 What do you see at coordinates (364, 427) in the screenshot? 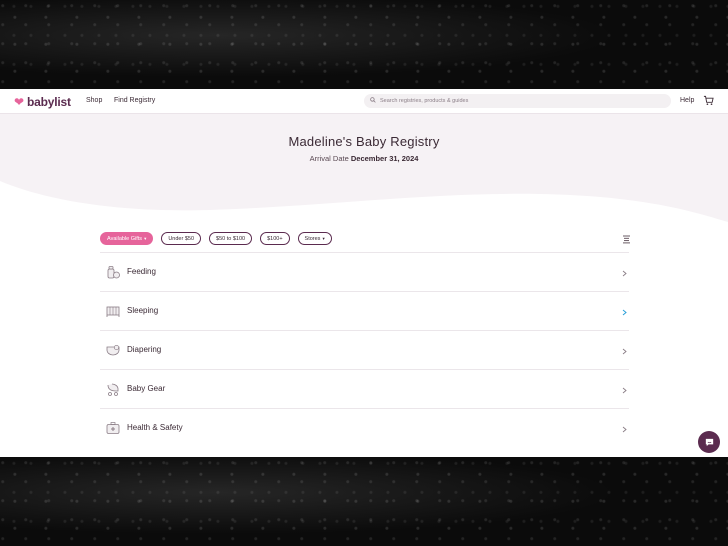
I see `category-row-health-safety: Health & Safety` at bounding box center [364, 427].